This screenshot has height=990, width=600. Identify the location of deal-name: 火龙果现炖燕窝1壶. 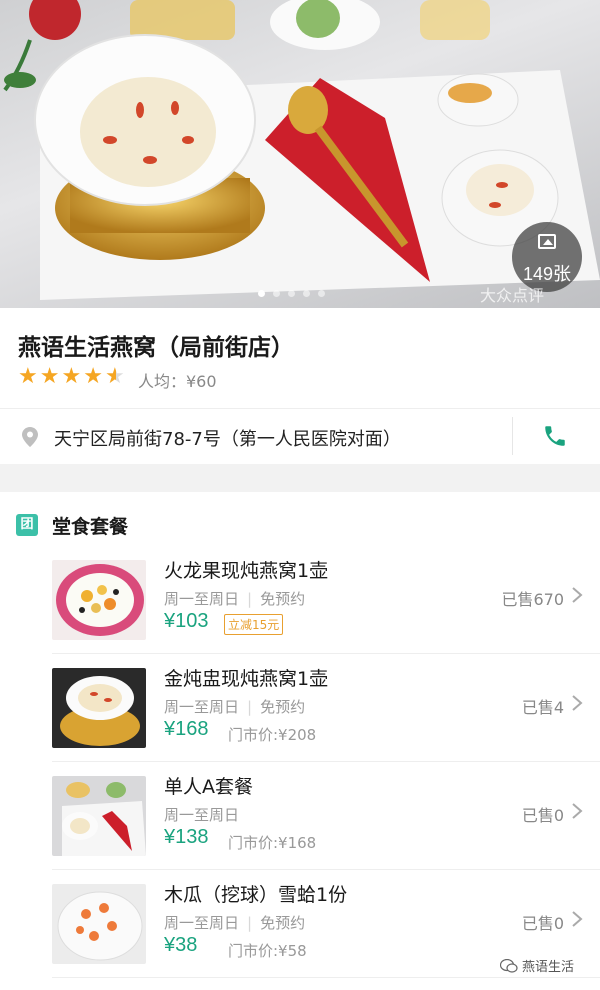
(246, 571).